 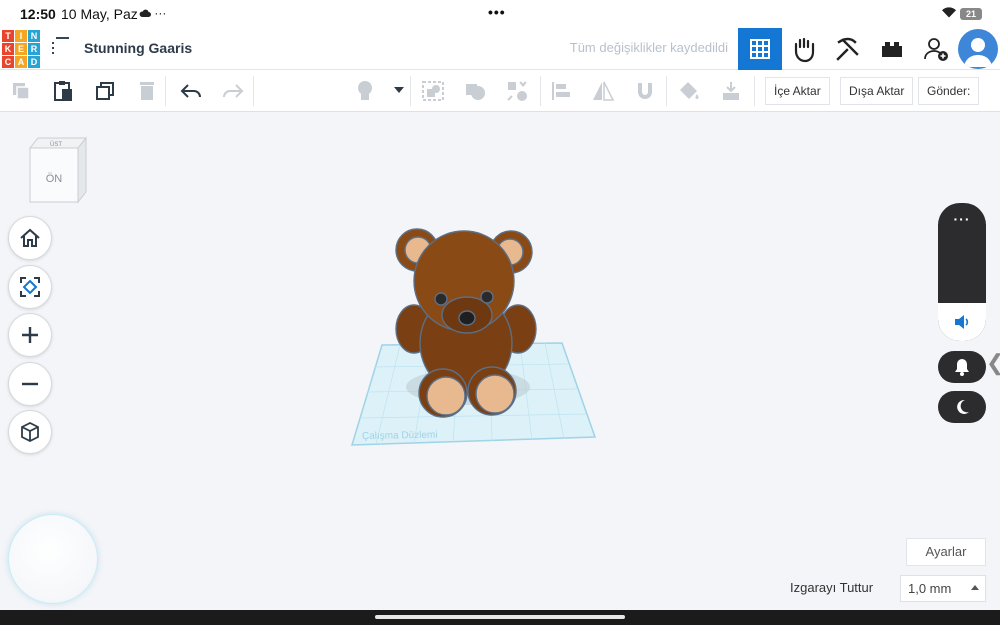 I want to click on drop-to-plane-icon, so click(x=731, y=91).